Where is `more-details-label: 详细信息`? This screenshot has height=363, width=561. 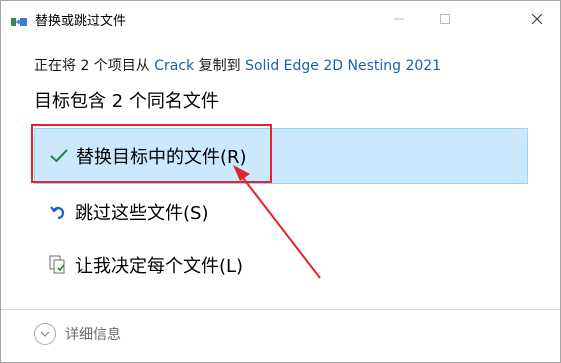 more-details-label: 详细信息 is located at coordinates (93, 335).